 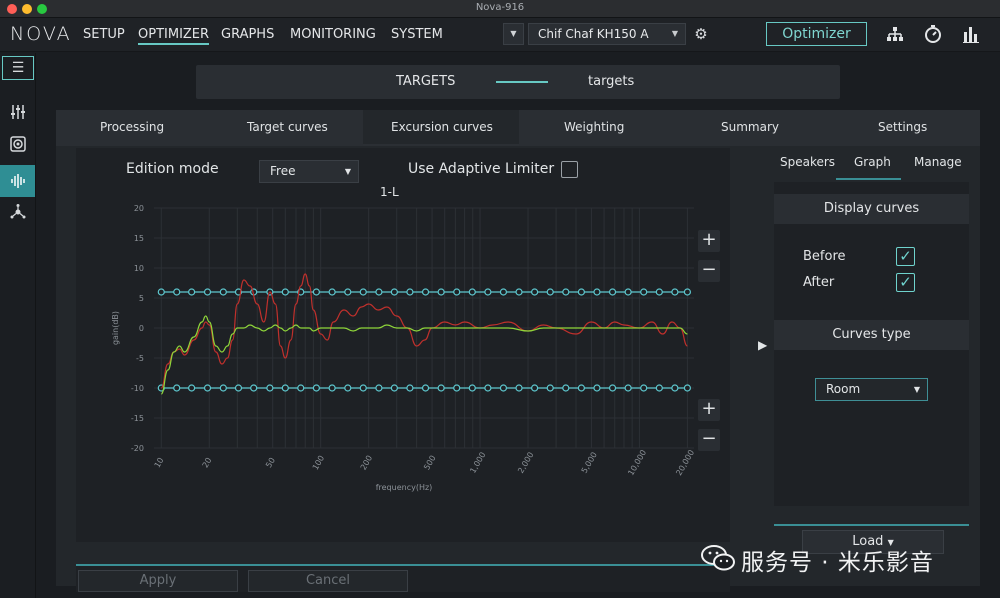 I want to click on app-logo: NOVA, so click(x=41, y=34).